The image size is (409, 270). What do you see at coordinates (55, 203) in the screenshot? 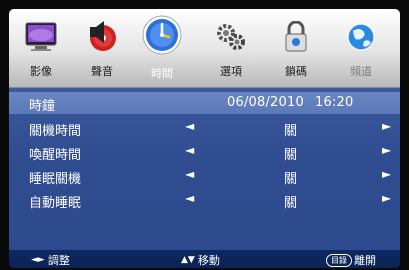
I see `auto-sleep-label: 自動睡眠` at bounding box center [55, 203].